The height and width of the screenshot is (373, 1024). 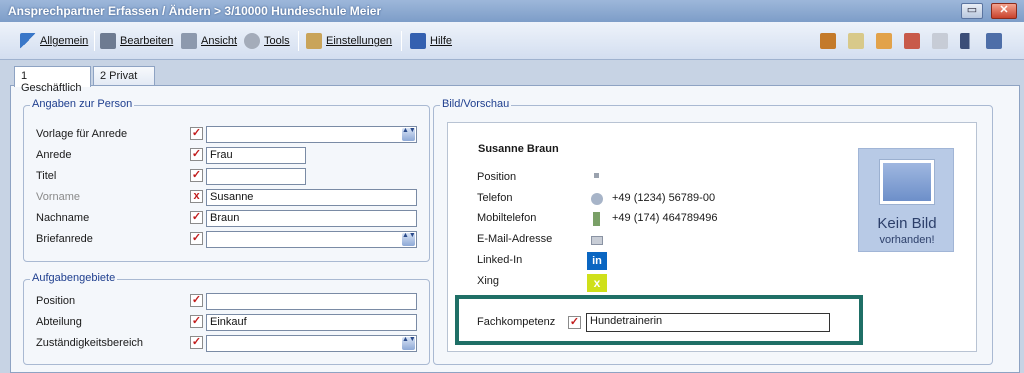 I want to click on field-label: Abteilung, so click(x=59, y=322).